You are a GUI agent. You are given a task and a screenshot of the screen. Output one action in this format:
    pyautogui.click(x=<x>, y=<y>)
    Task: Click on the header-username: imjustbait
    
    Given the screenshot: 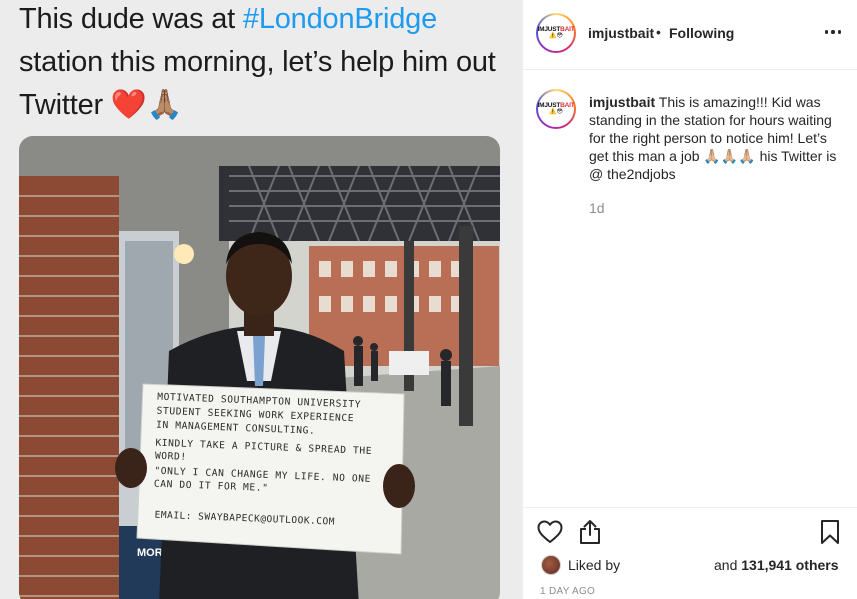 What is the action you would take?
    pyautogui.click(x=621, y=33)
    